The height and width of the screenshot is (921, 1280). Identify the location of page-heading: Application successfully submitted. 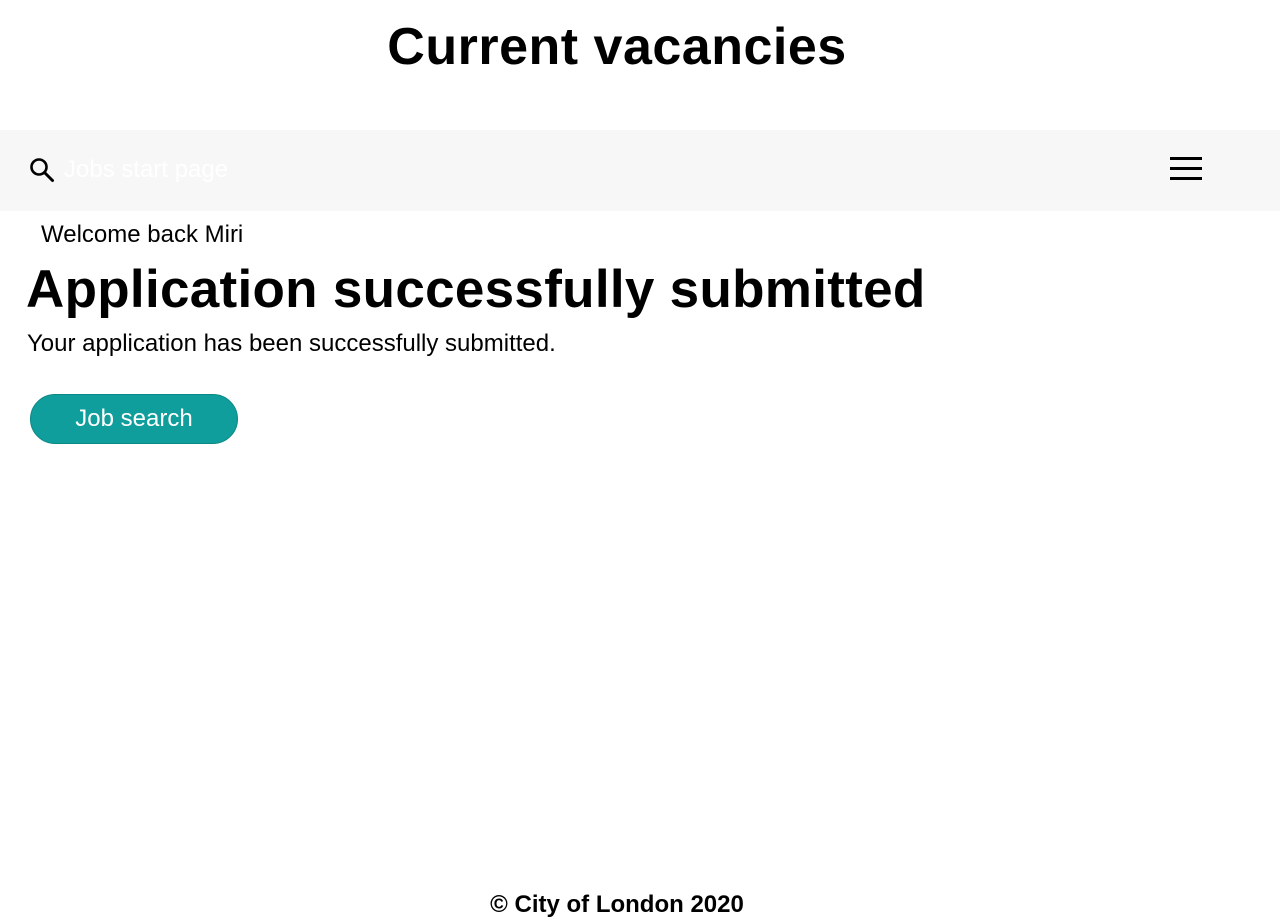
(476, 289).